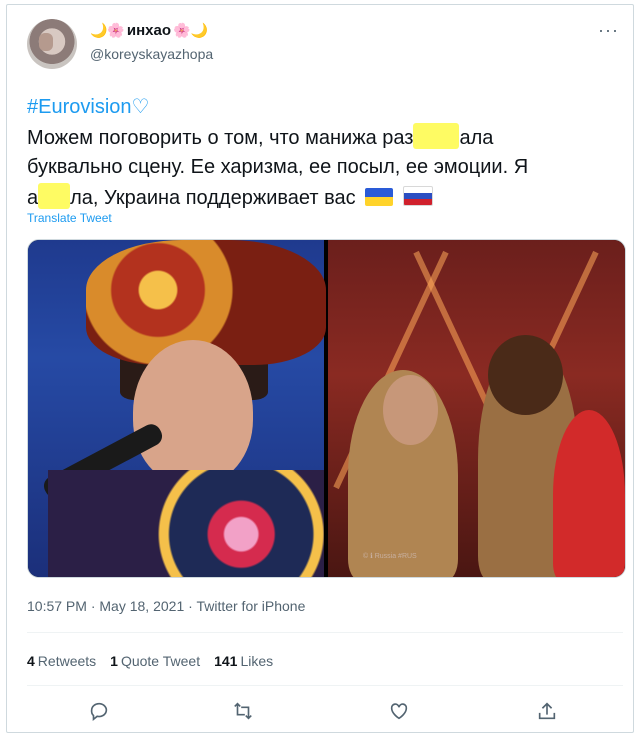  I want to click on display-name: инхао, so click(149, 30).